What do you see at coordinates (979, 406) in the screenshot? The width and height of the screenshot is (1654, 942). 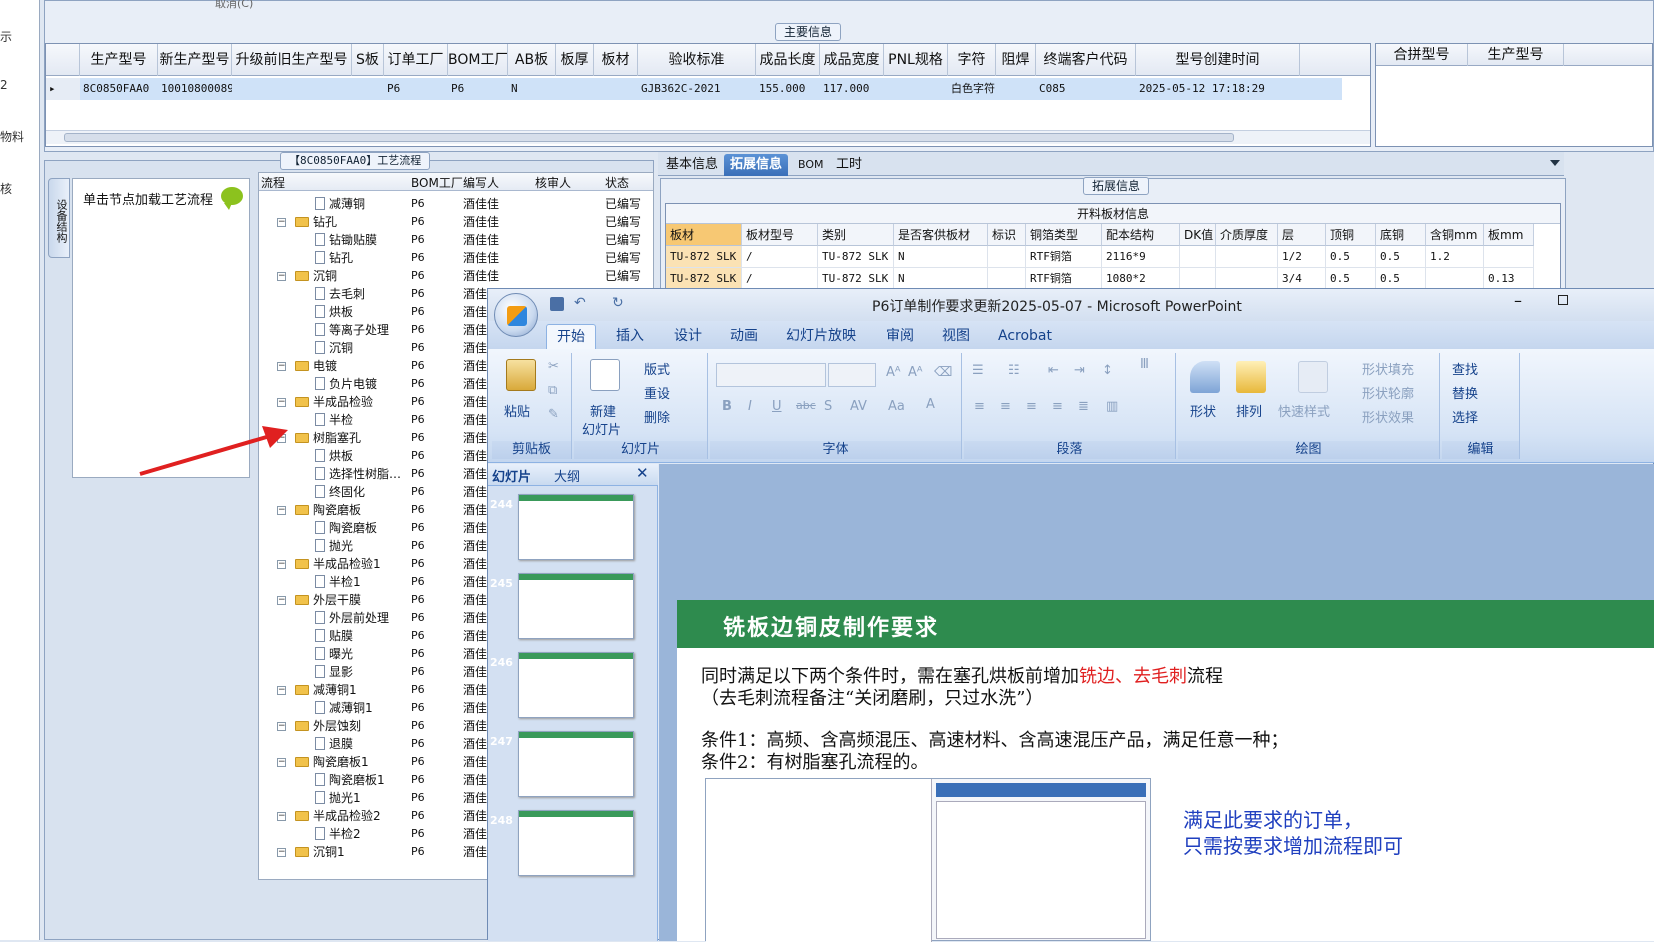 I see `align-left-icon: ≡` at bounding box center [979, 406].